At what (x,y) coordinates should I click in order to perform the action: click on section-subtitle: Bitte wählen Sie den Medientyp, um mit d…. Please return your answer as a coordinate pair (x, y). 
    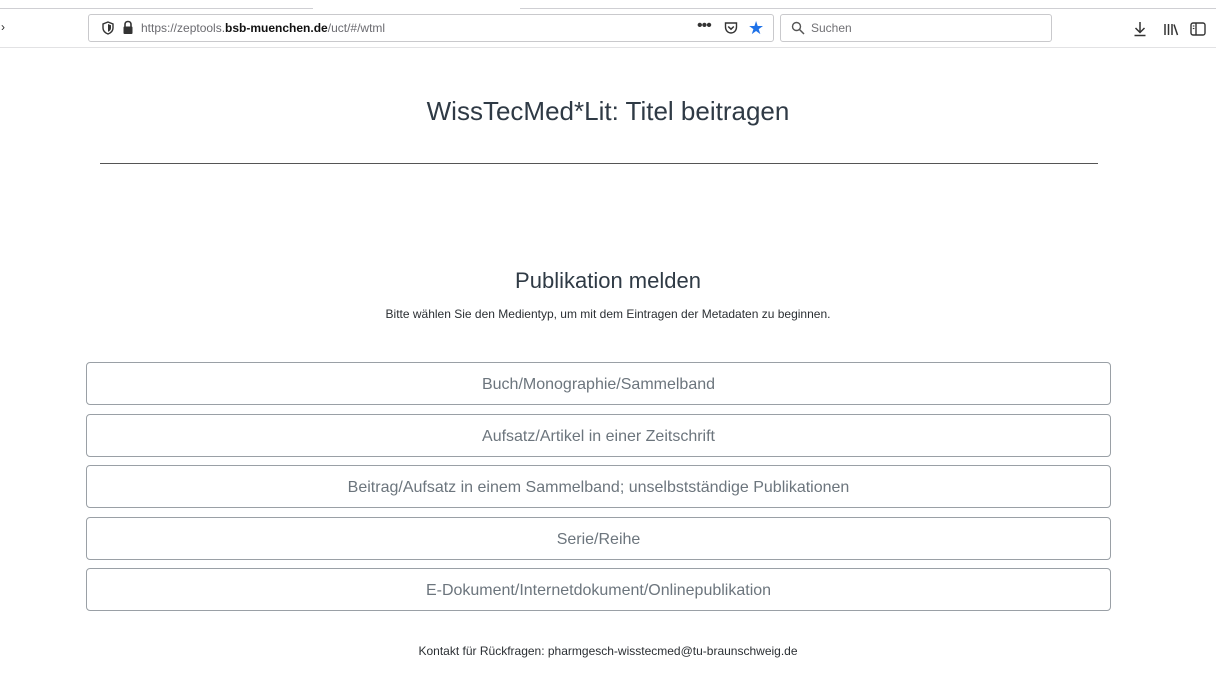
    Looking at the image, I should click on (608, 314).